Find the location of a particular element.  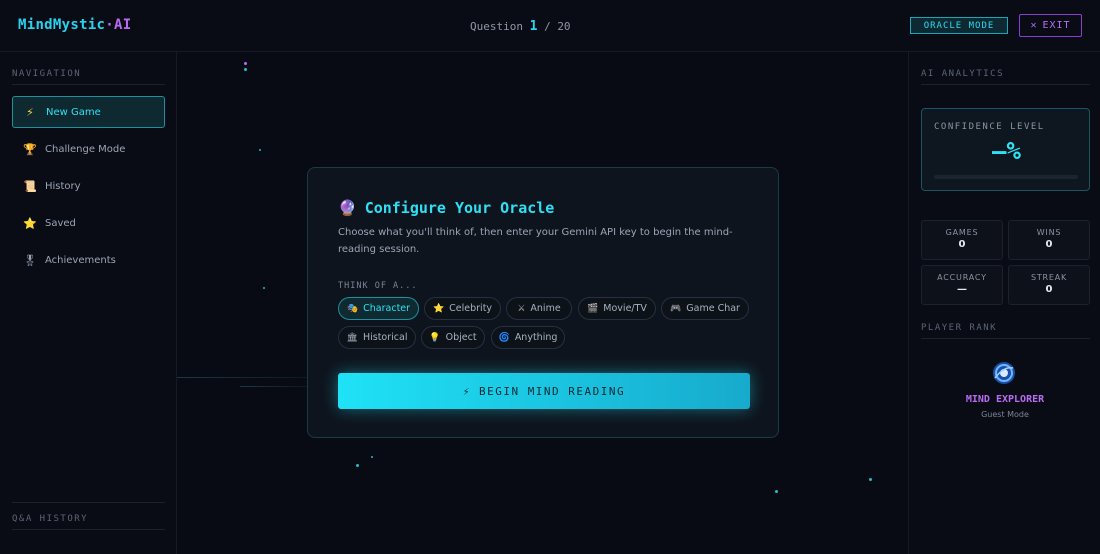

chip-object: 💡 Object is located at coordinates (453, 337).